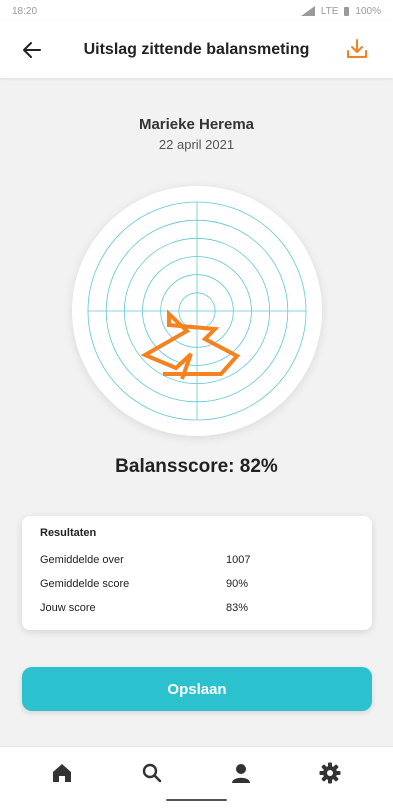 The image size is (393, 808). What do you see at coordinates (238, 560) in the screenshot?
I see `result-value: 1007` at bounding box center [238, 560].